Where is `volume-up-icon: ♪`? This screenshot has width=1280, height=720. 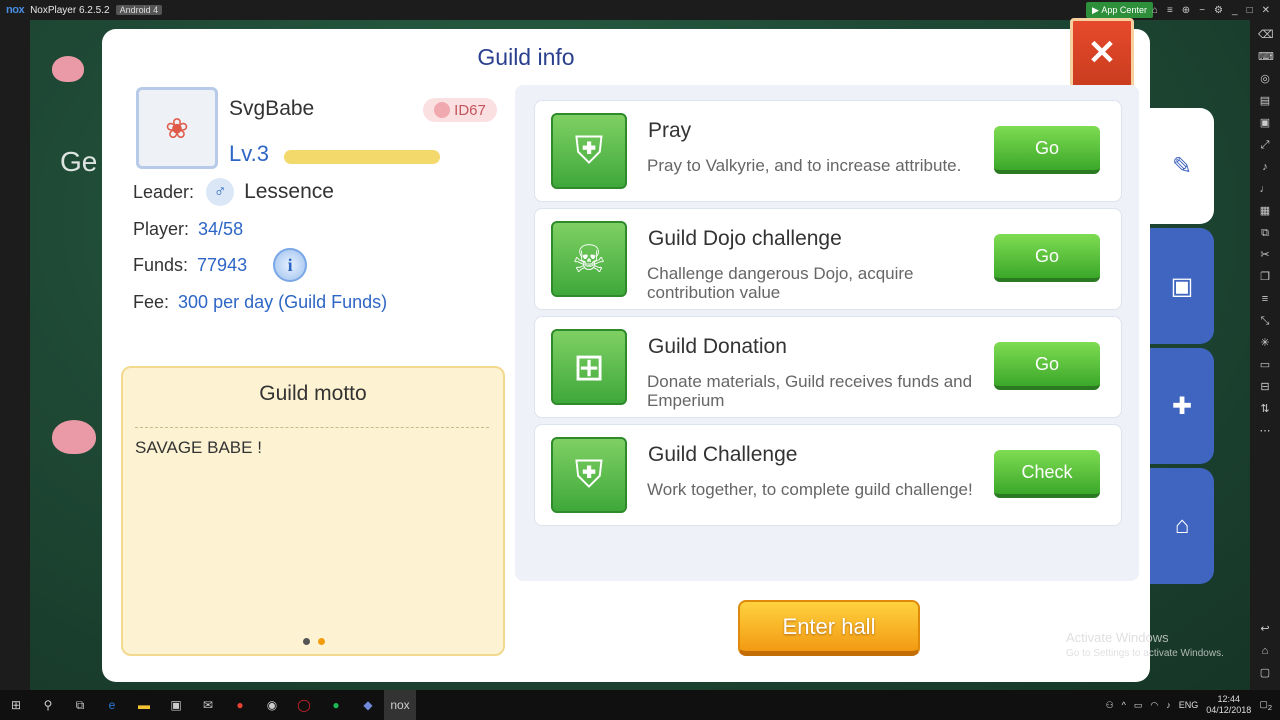
volume-up-icon: ♪ is located at coordinates (1265, 167).